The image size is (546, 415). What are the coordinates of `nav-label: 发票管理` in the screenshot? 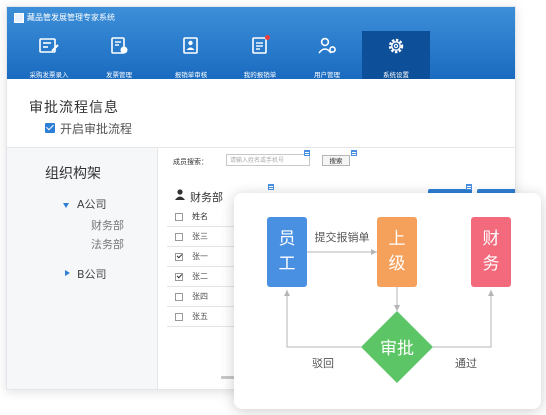 It's located at (119, 75).